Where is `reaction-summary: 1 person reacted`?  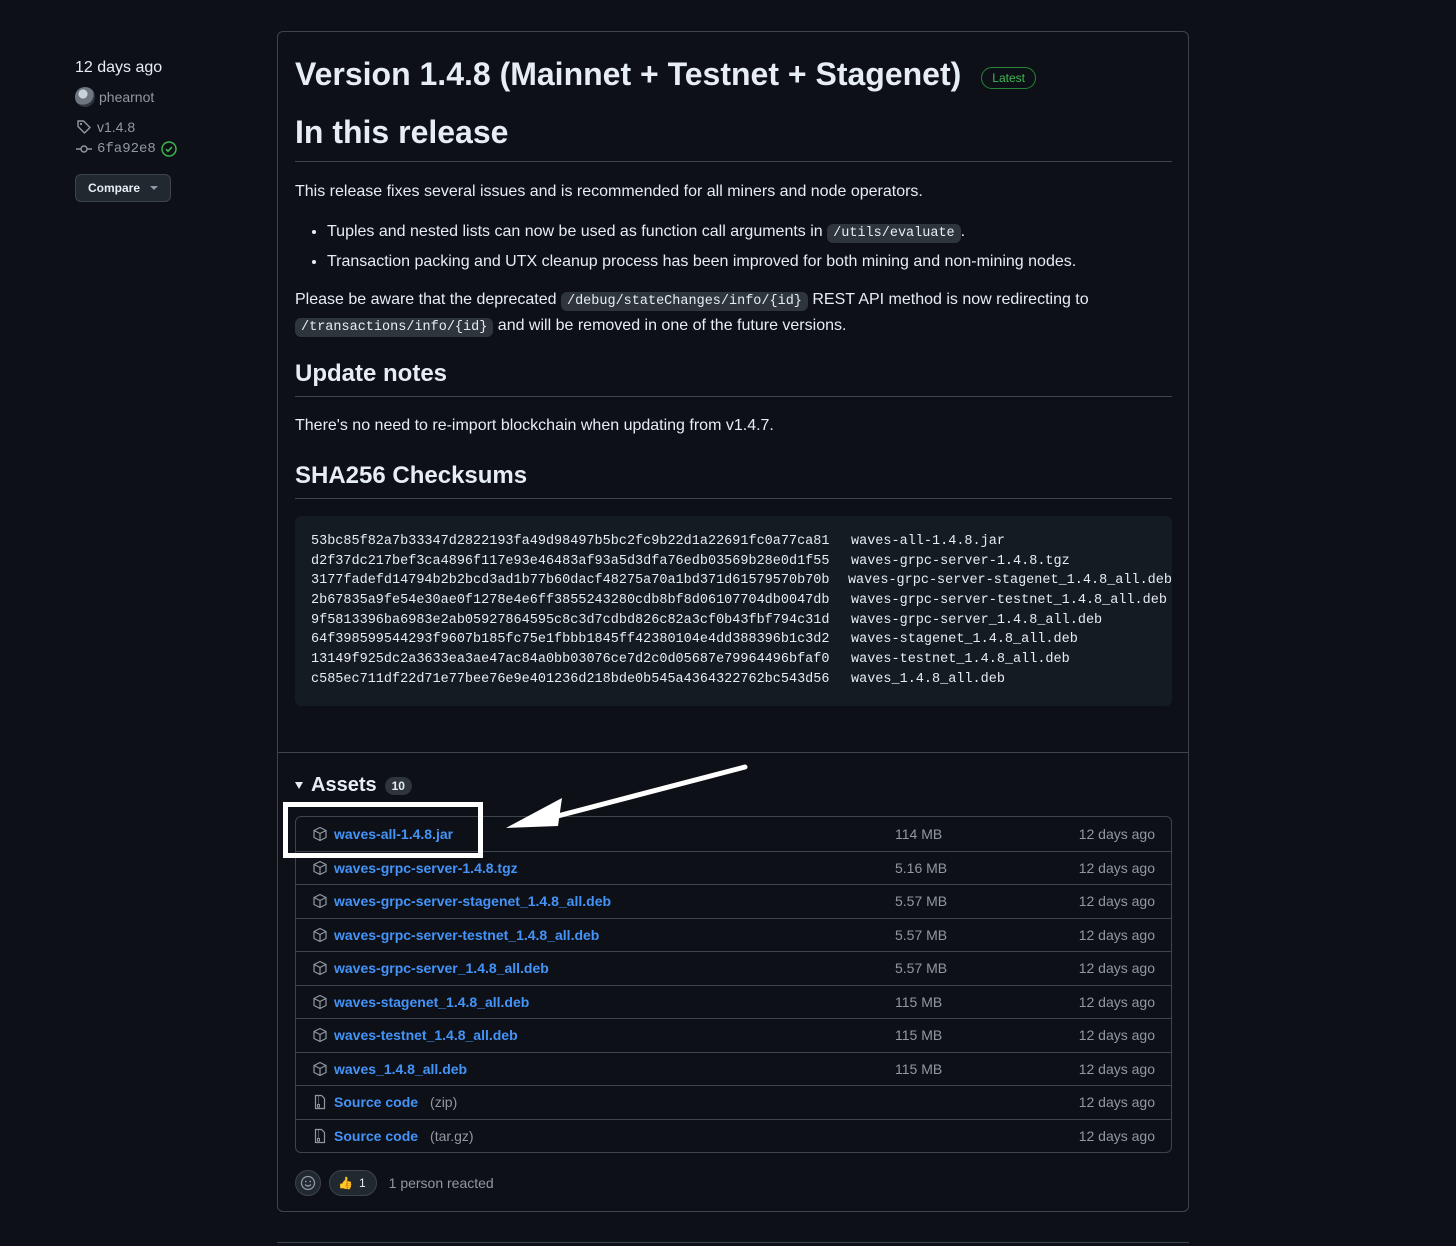 reaction-summary: 1 person reacted is located at coordinates (441, 1183).